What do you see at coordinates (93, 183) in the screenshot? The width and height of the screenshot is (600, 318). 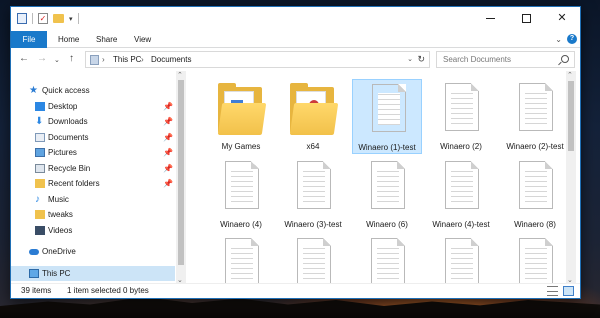 I see `sidebar-item-recent-folders: Recent folders 📌` at bounding box center [93, 183].